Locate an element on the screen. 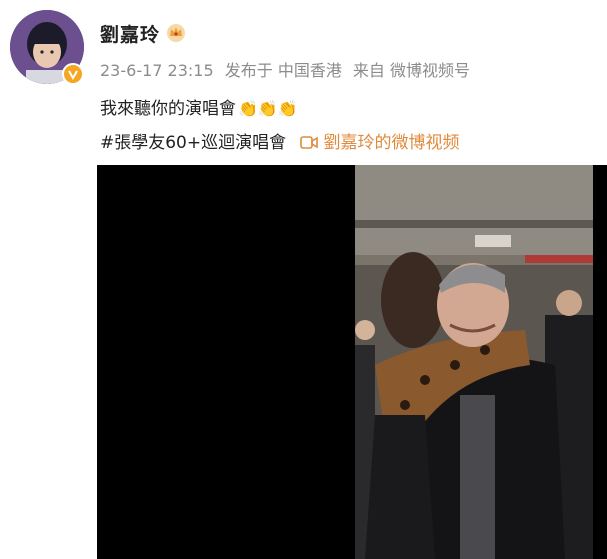 The height and width of the screenshot is (559, 607). post-tags: #張學友60+巡迴演唱會 劉嘉玲的微博视频 is located at coordinates (280, 140).